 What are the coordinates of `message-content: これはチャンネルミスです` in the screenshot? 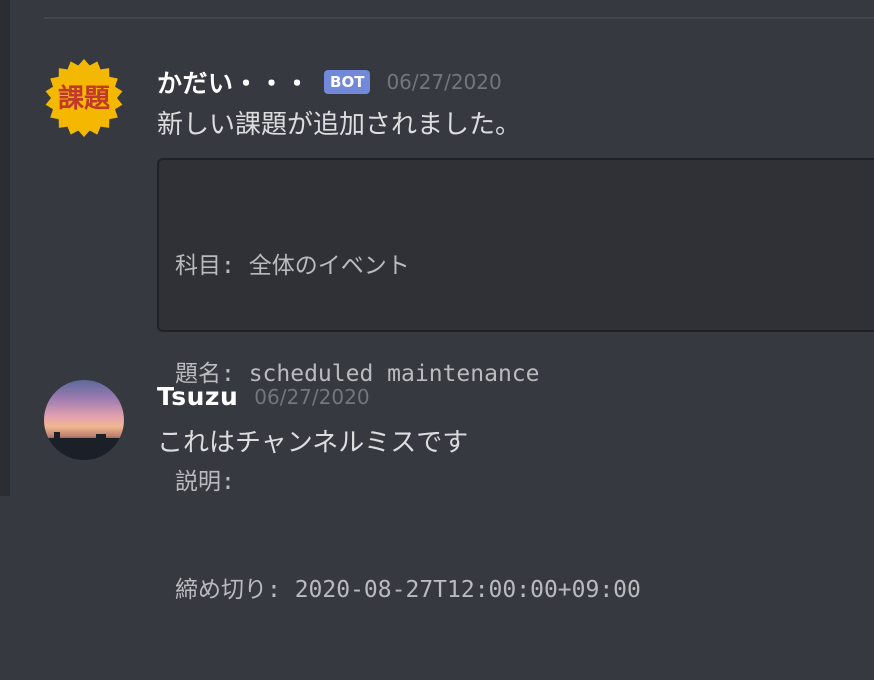 It's located at (313, 443).